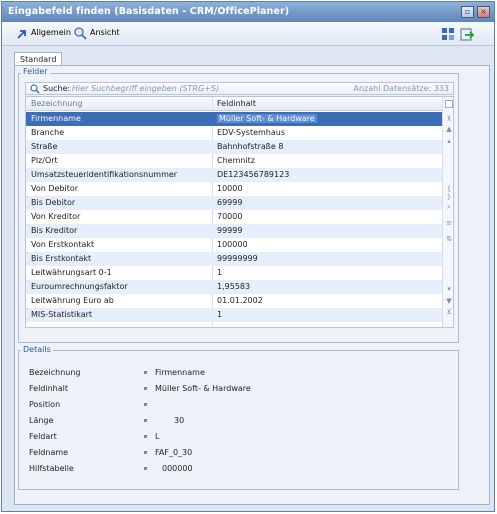  Describe the element at coordinates (145, 88) in the screenshot. I see `search-input: Hier Suchbegriff eingeben (STRG+S)` at that location.